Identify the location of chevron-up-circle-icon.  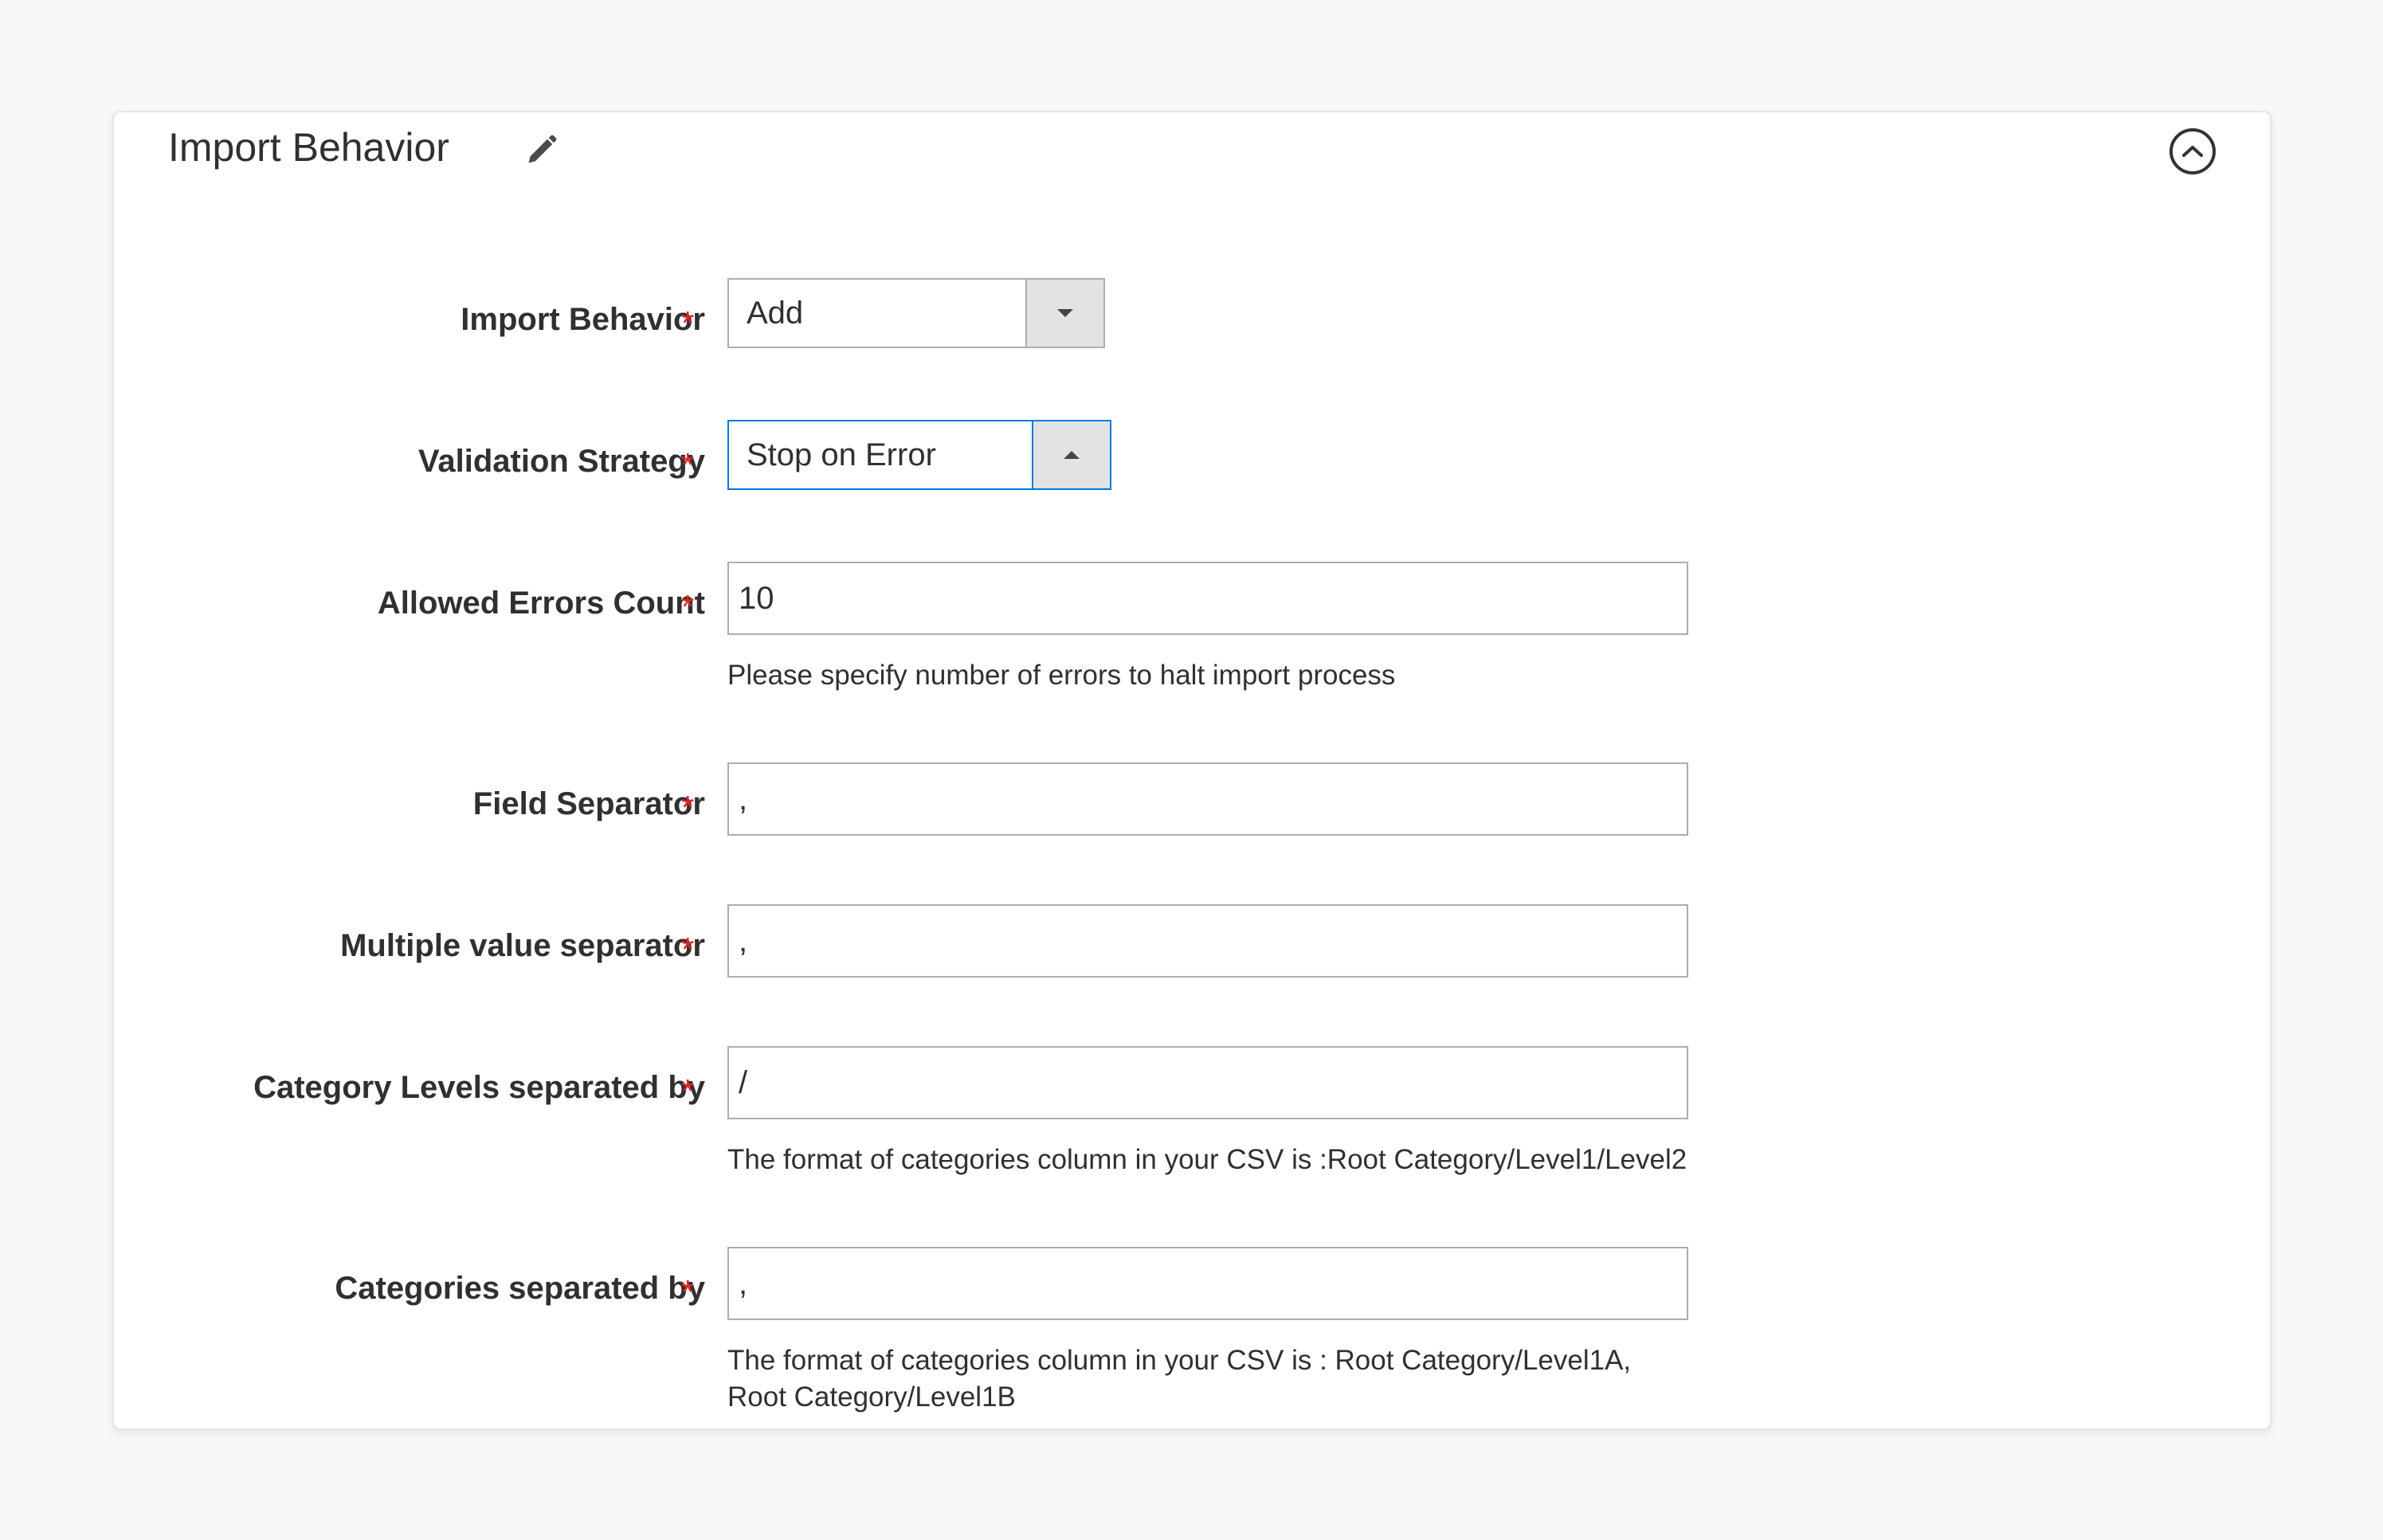
(2192, 151).